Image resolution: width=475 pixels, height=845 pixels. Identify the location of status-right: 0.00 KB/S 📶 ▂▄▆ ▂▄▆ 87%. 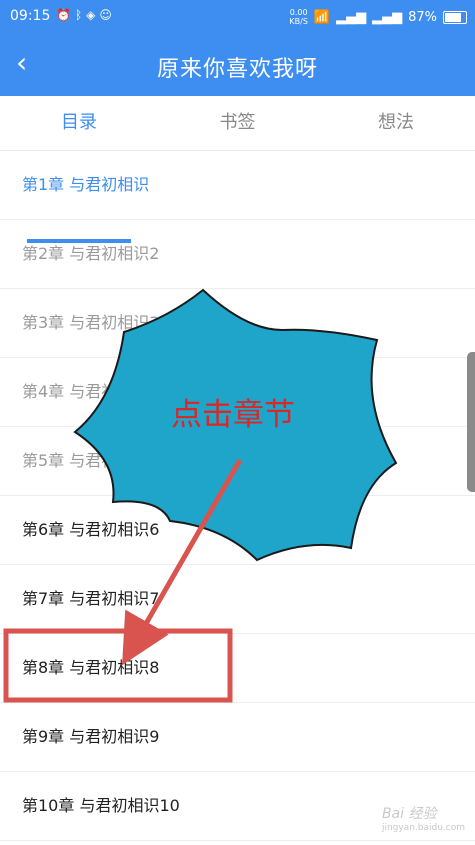
(378, 17).